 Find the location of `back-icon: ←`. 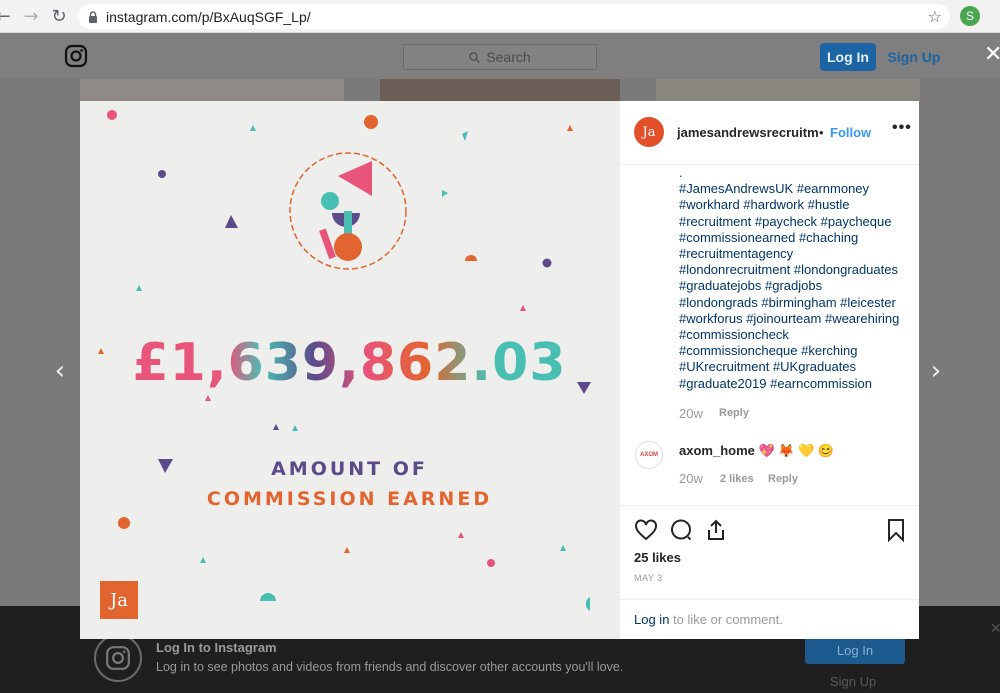

back-icon: ← is located at coordinates (7, 16).